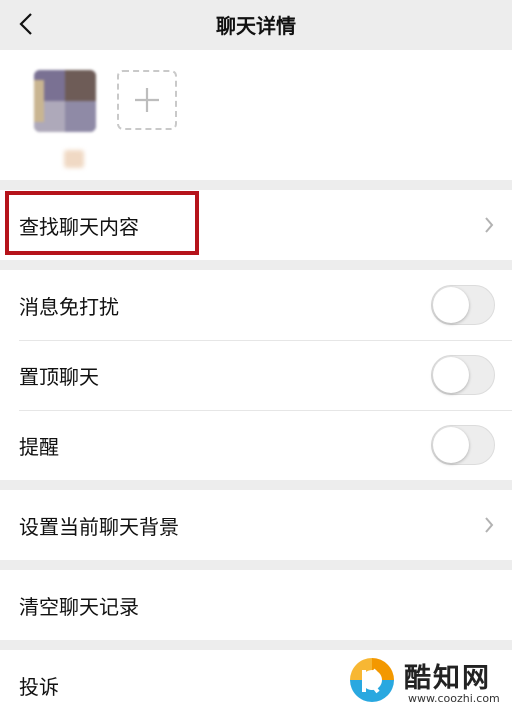 This screenshot has height=716, width=512. I want to click on clear-chat-history-label: 清空聊天记录, so click(79, 606).